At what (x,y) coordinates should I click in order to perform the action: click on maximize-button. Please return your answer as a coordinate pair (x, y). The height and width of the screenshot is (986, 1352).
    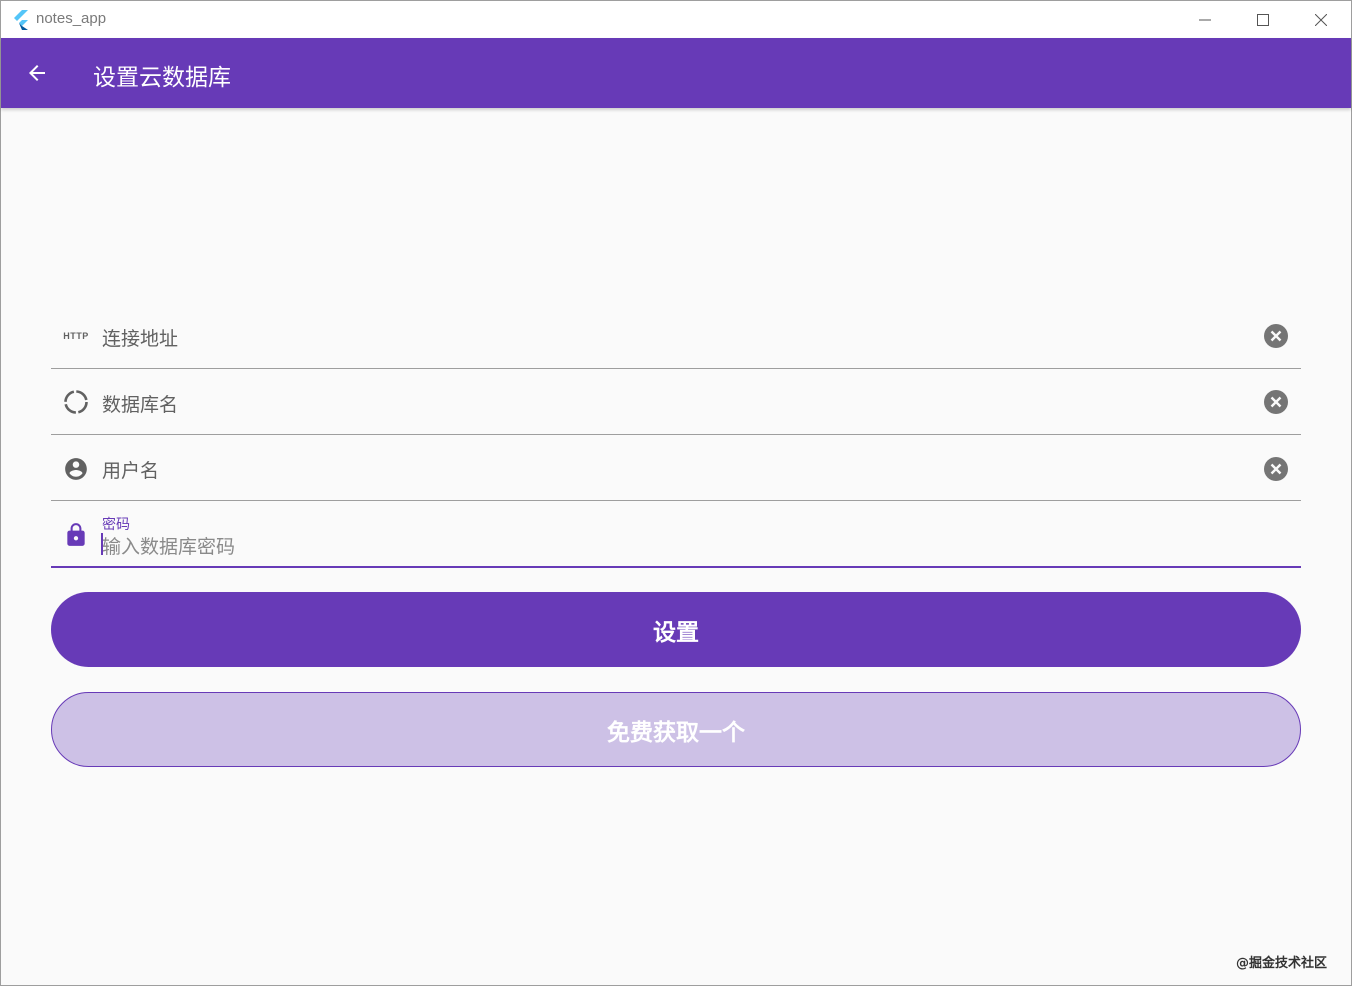
    Looking at the image, I should click on (1263, 19).